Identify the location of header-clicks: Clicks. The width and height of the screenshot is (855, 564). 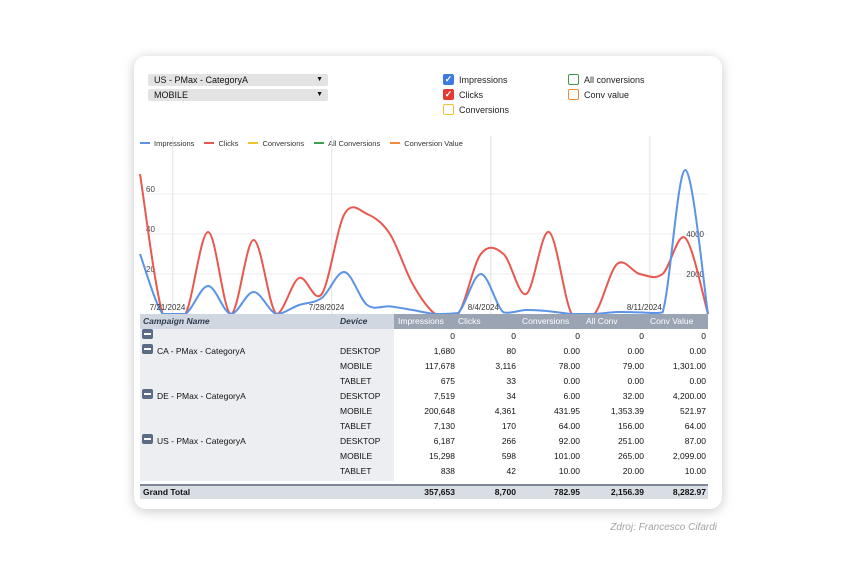
(469, 321).